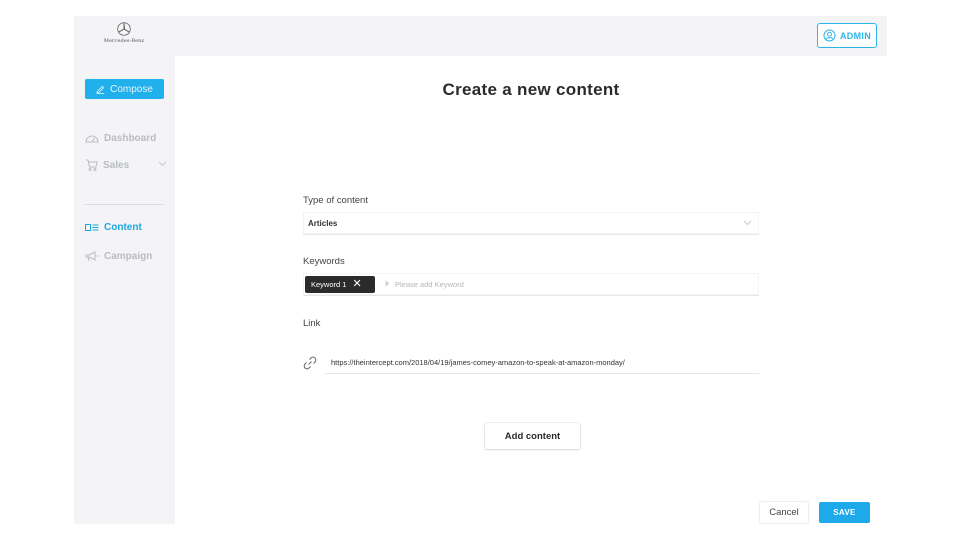  I want to click on admin-label: ADMIN, so click(855, 35).